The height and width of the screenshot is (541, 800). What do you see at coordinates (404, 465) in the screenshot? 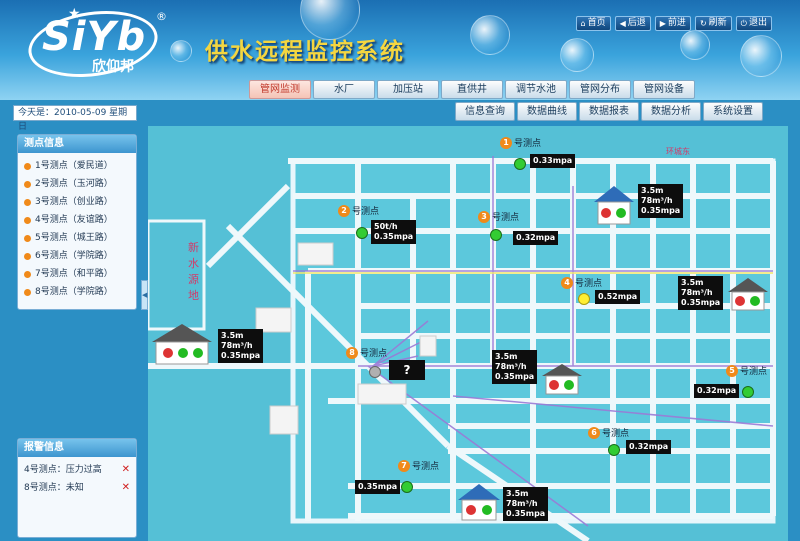
I see `point-number: 7` at bounding box center [404, 465].